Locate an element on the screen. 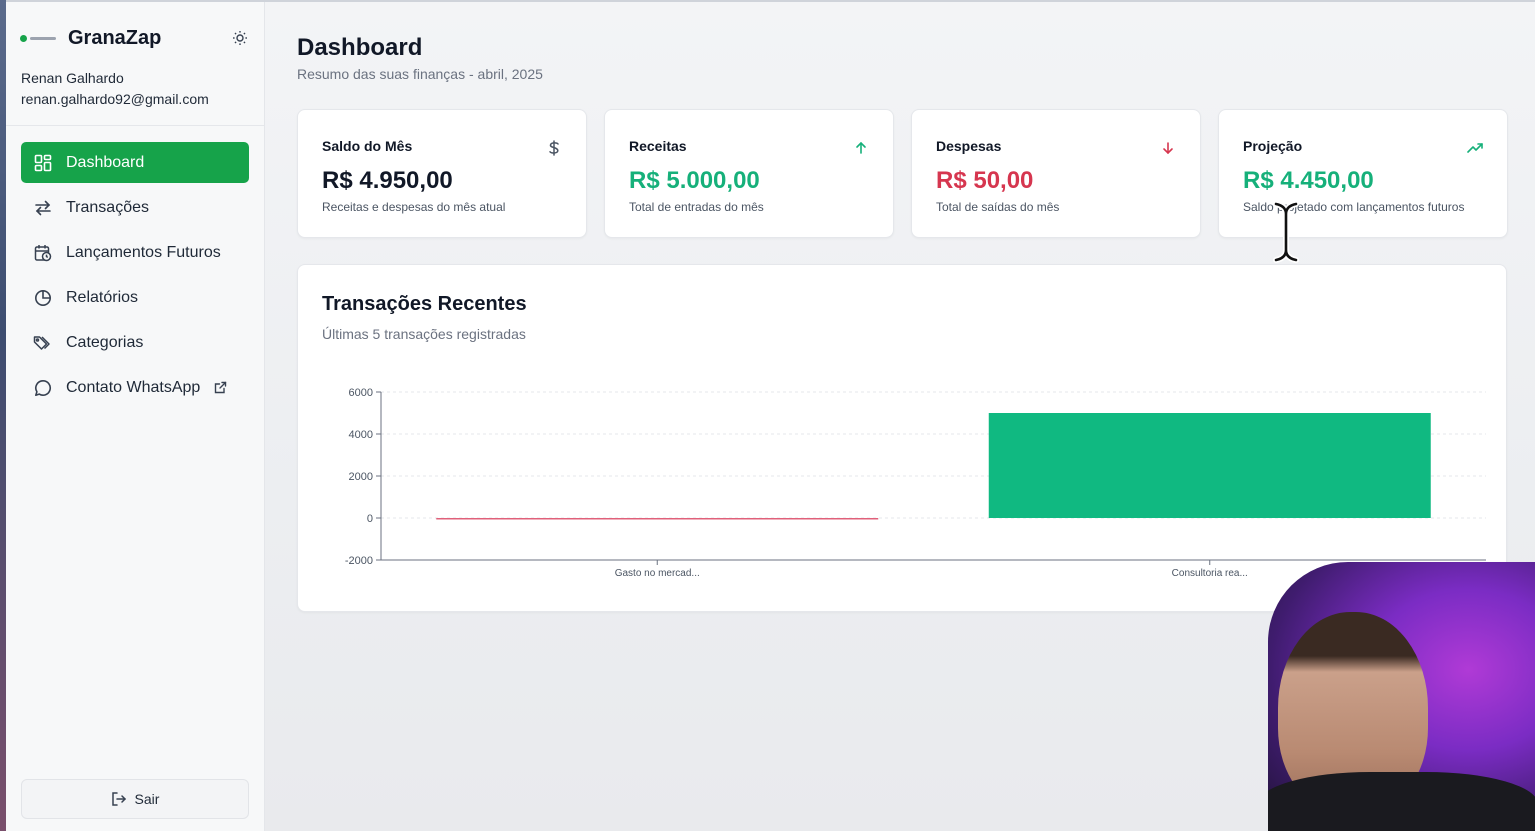 The width and height of the screenshot is (1535, 831). card-title: Projeção is located at coordinates (1273, 146).